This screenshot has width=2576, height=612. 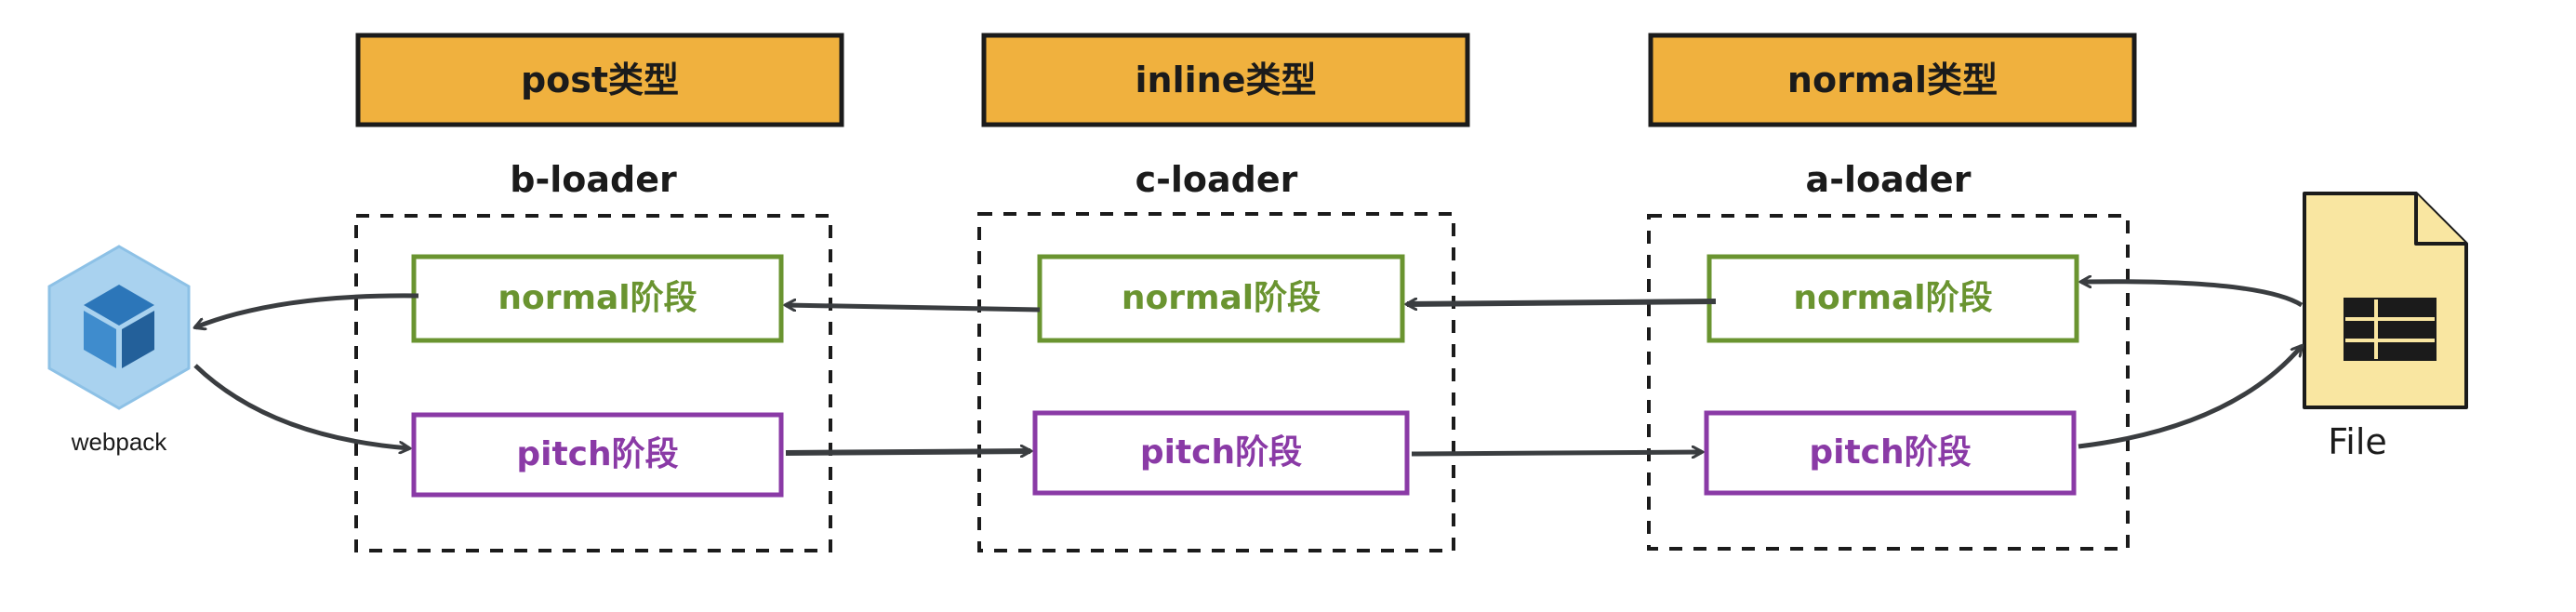 What do you see at coordinates (2192, 295) in the screenshot?
I see `arrow-file-to-a-normal` at bounding box center [2192, 295].